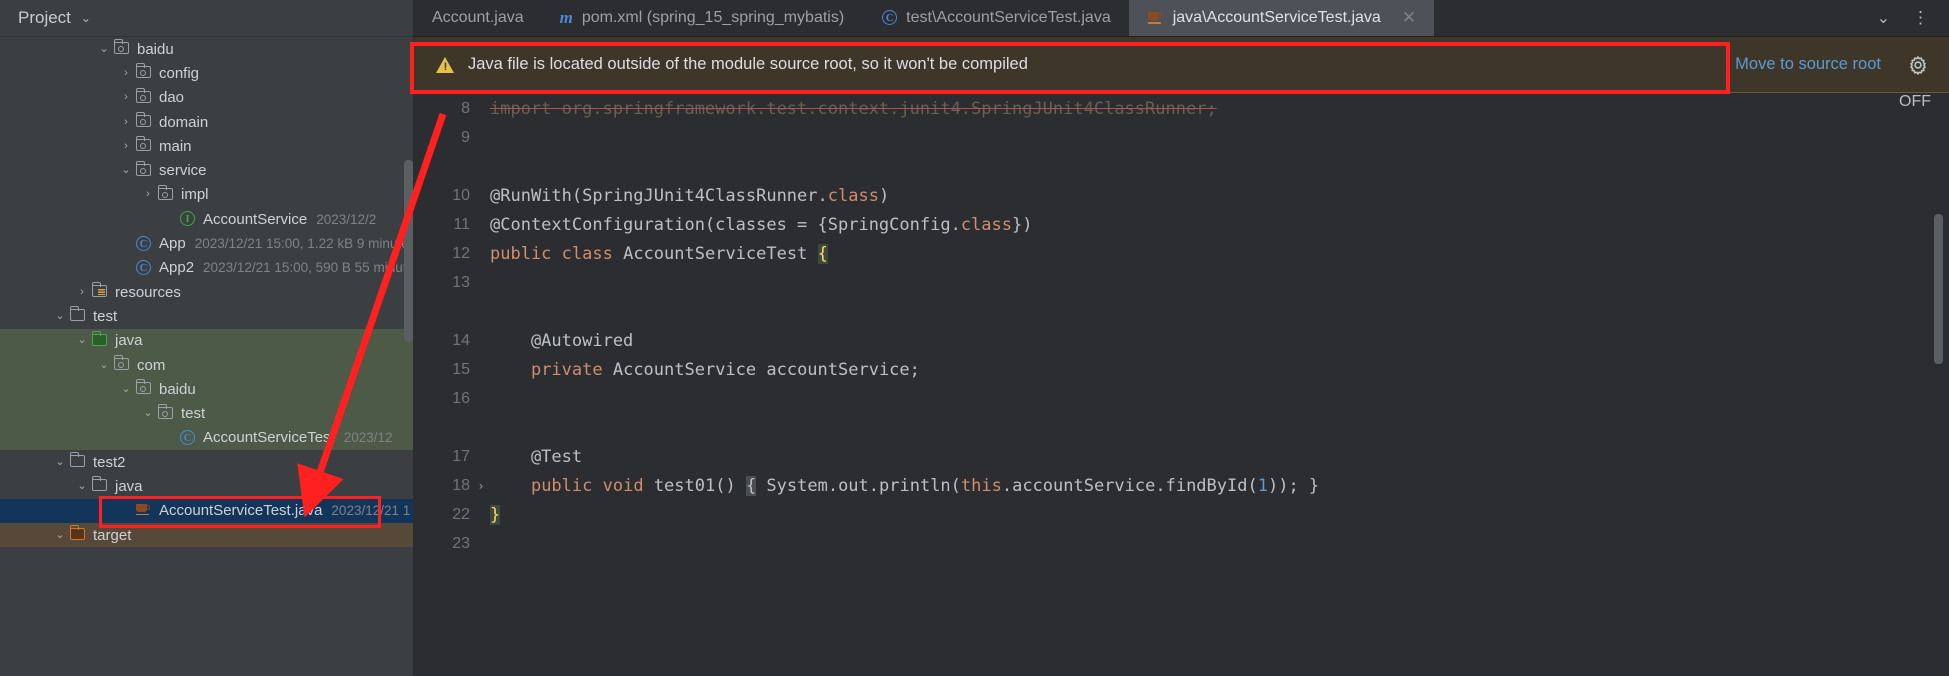  Describe the element at coordinates (206, 170) in the screenshot. I see `tree-item: ⌄ service` at that location.